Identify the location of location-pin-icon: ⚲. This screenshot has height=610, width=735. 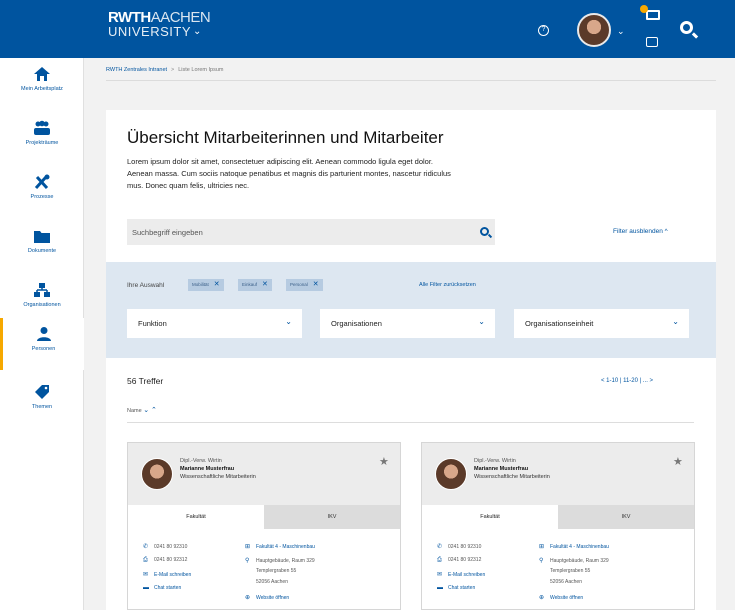
(541, 561).